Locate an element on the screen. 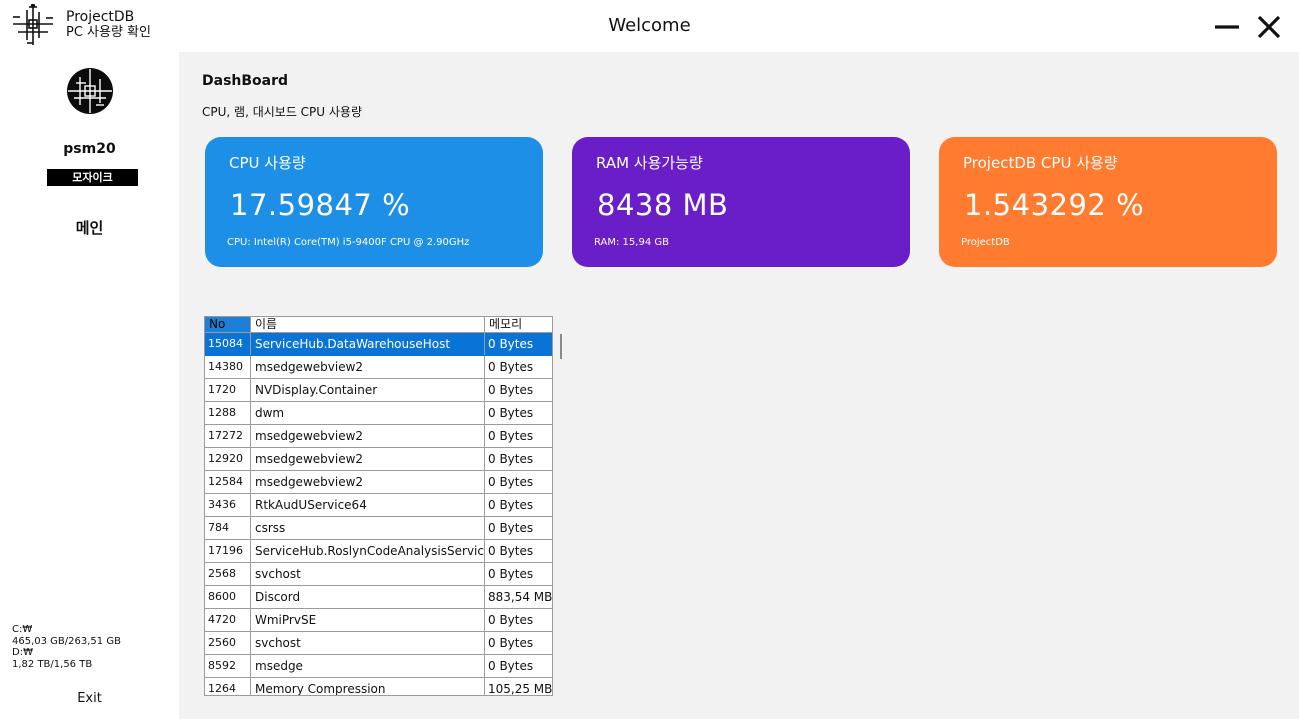 Image resolution: width=1299 pixels, height=719 pixels. disk-c-label: C:₩ is located at coordinates (22, 629).